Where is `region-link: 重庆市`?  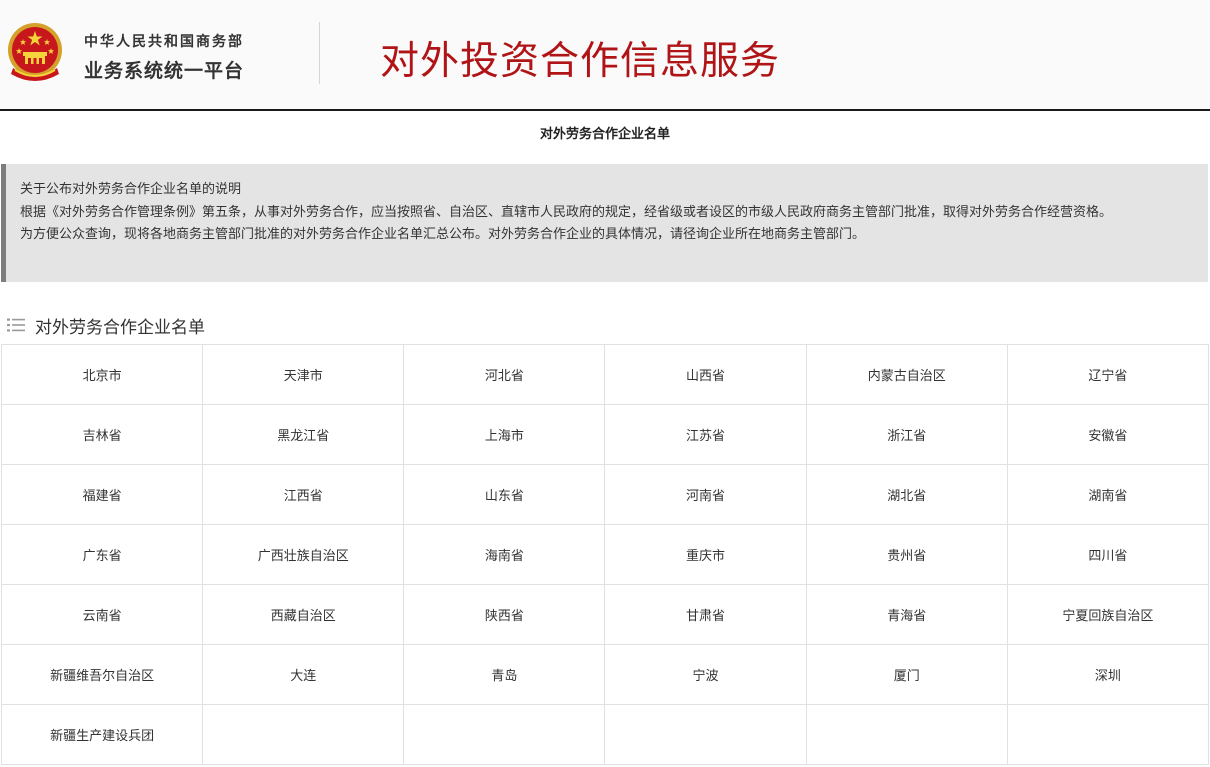
region-link: 重庆市 is located at coordinates (705, 554).